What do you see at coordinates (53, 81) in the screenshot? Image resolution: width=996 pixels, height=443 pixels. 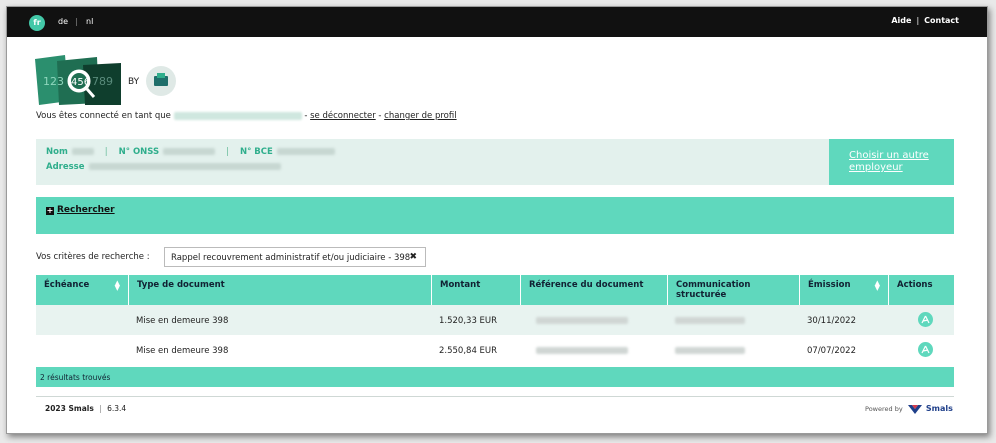 I see `svg-text: 123` at bounding box center [53, 81].